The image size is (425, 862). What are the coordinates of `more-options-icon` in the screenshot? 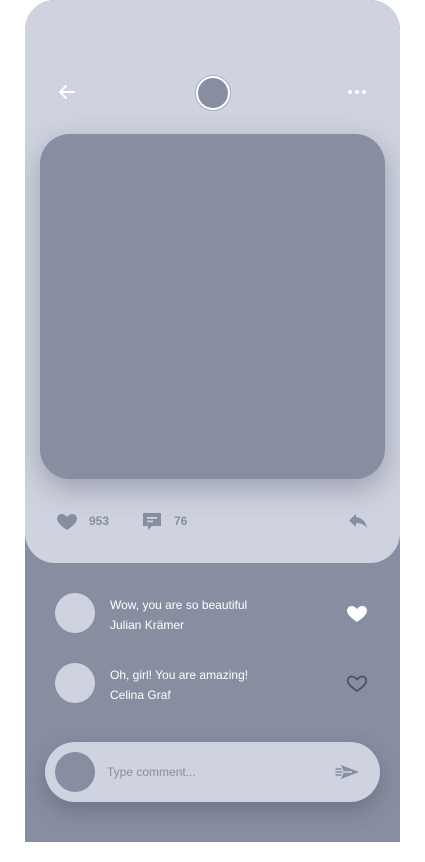 It's located at (357, 92).